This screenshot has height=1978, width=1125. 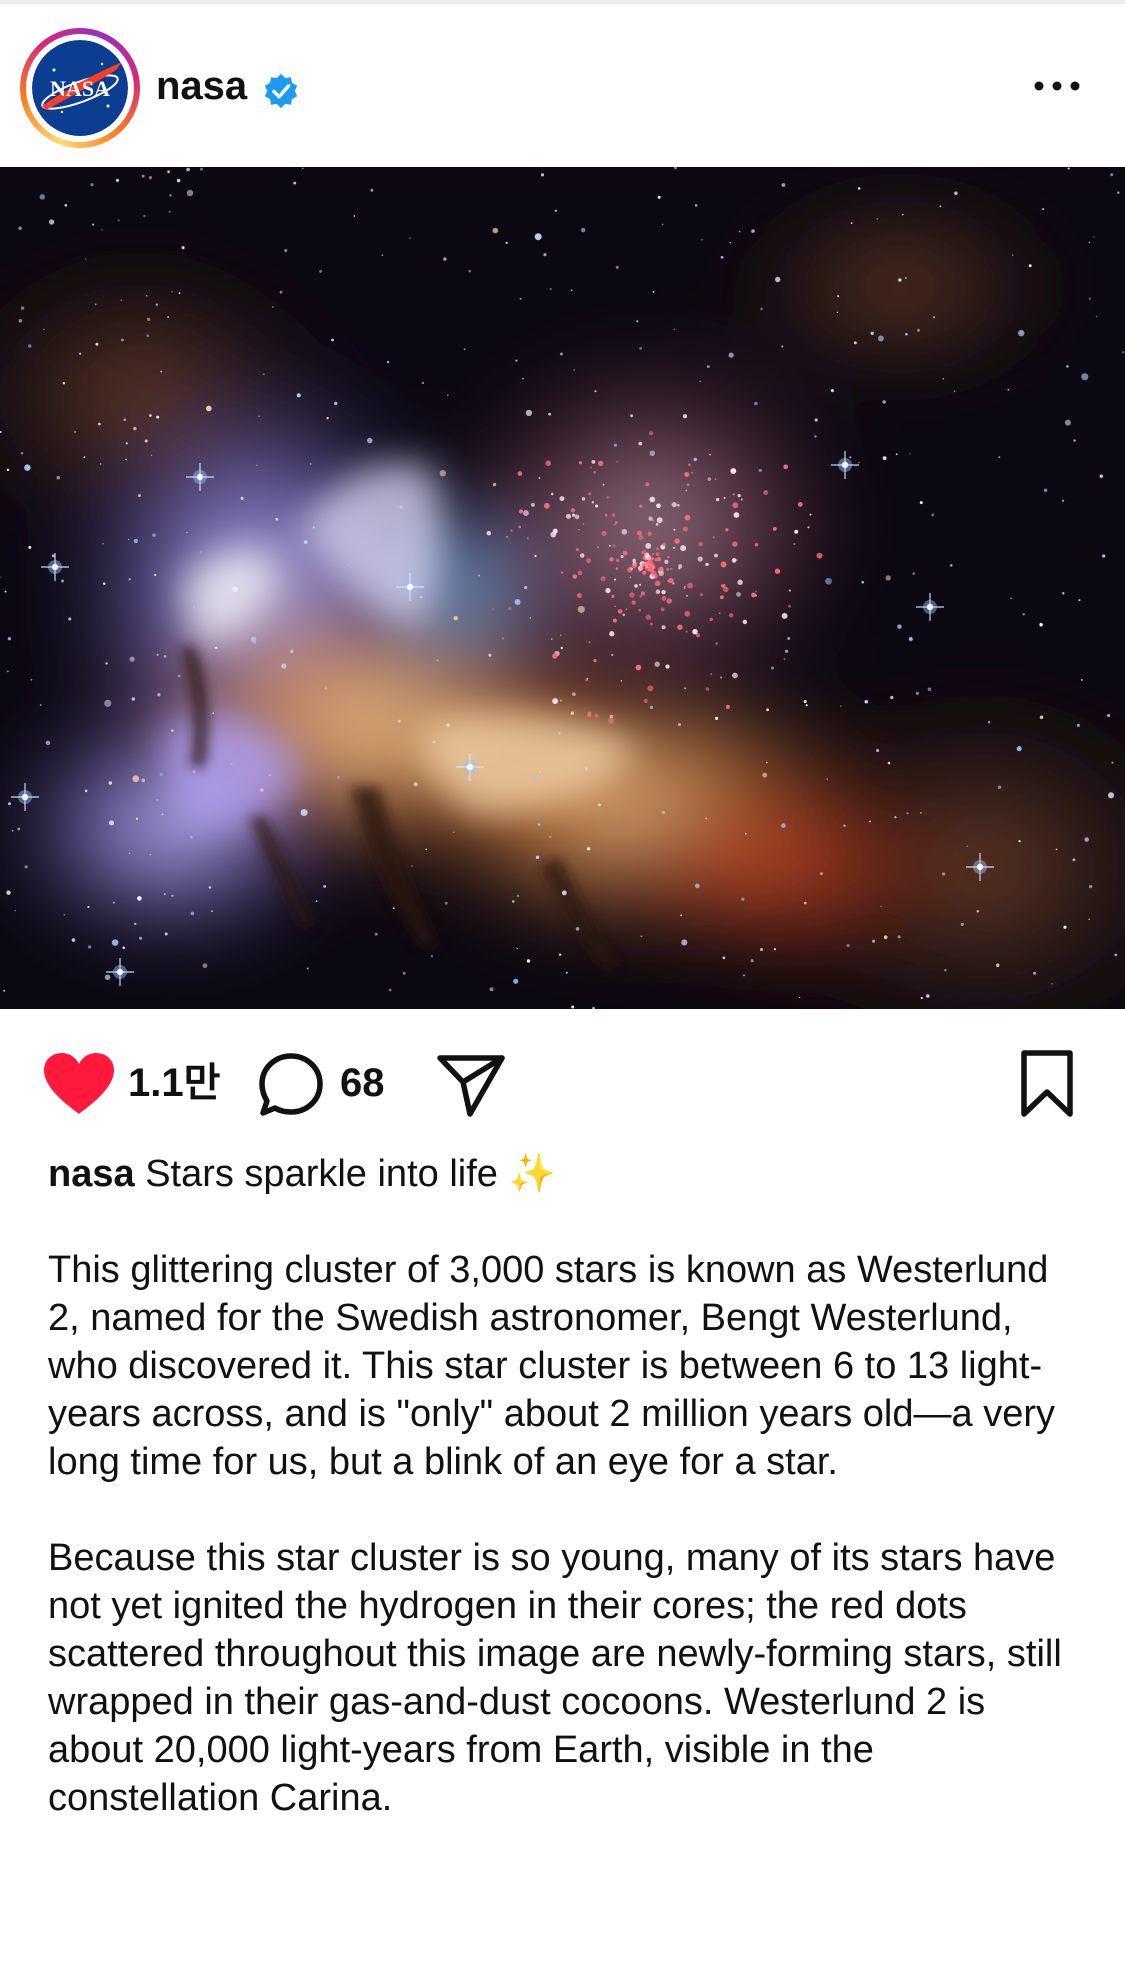 What do you see at coordinates (281, 91) in the screenshot?
I see `verified-badge-icon` at bounding box center [281, 91].